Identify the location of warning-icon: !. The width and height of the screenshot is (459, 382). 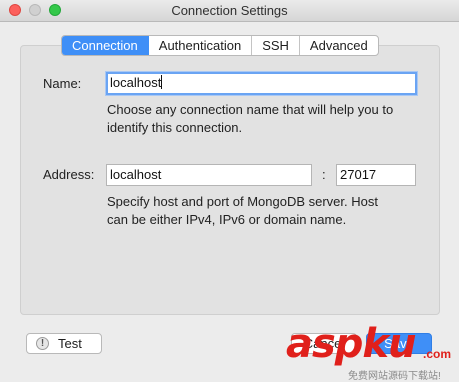
(42, 343).